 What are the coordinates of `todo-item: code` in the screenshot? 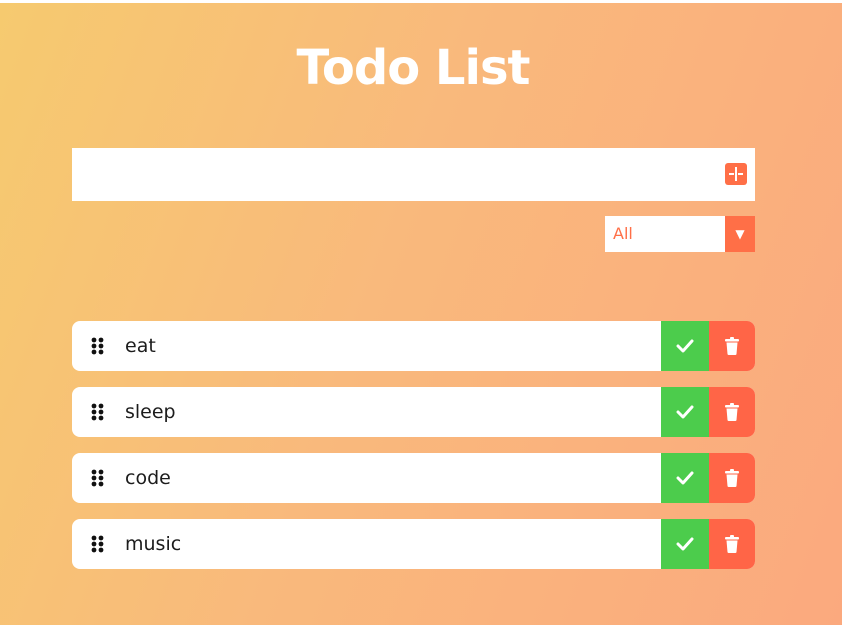 It's located at (413, 478).